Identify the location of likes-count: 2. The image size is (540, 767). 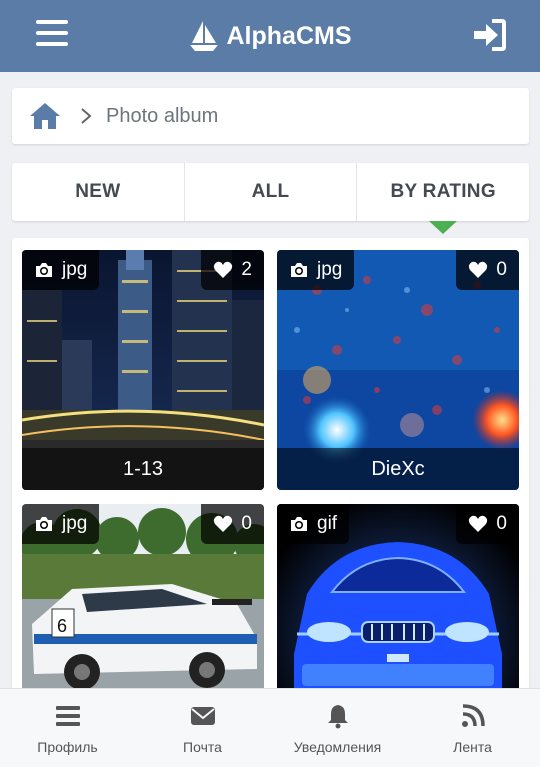
(246, 269).